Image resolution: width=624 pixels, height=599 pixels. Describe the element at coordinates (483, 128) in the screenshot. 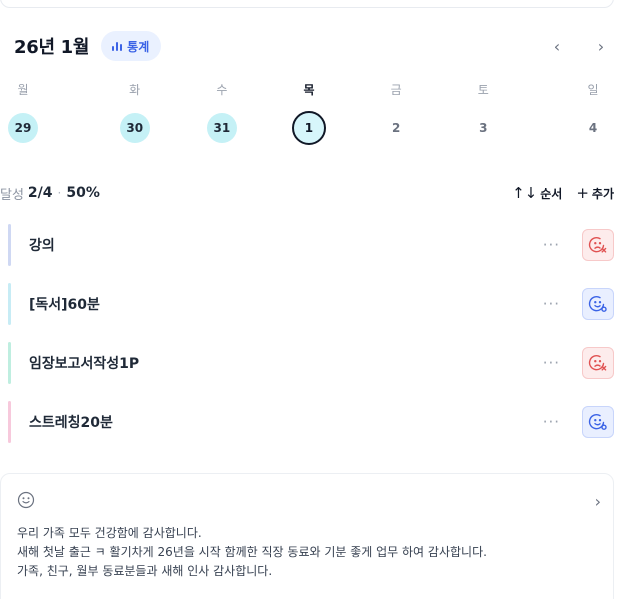

I see `date-cell: 3` at that location.